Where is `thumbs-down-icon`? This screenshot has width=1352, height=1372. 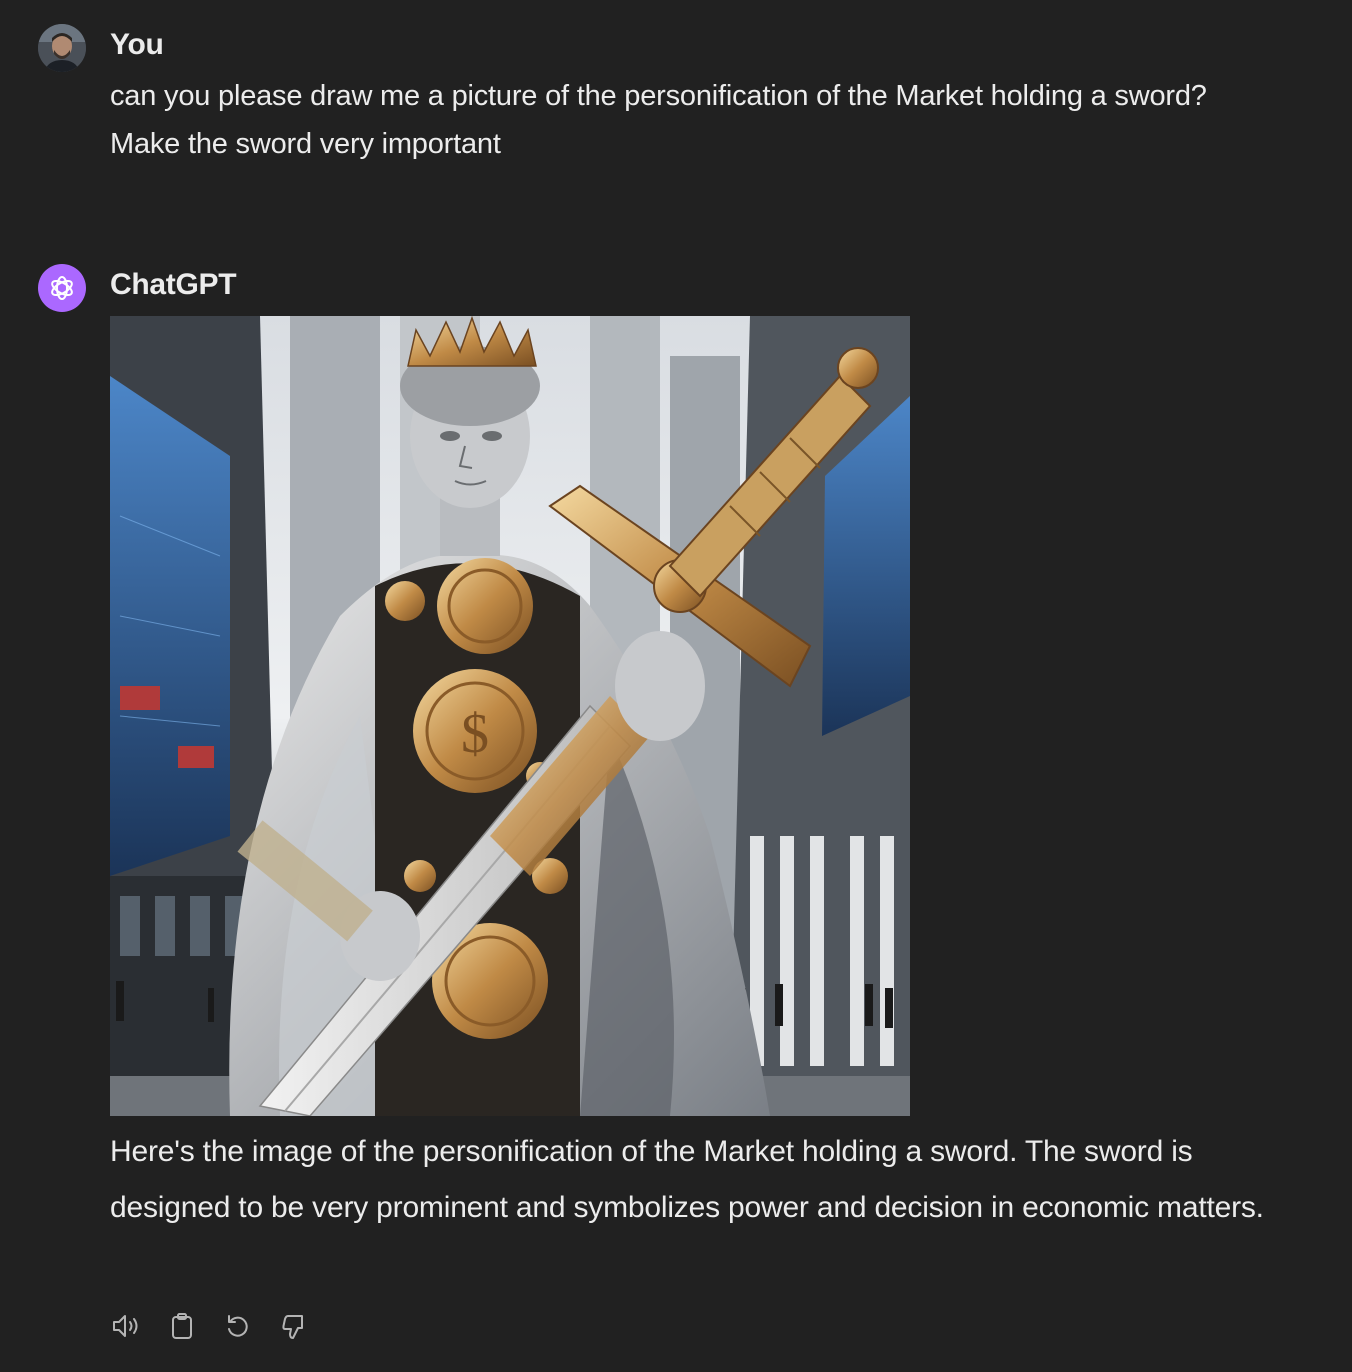 thumbs-down-icon is located at coordinates (292, 1327).